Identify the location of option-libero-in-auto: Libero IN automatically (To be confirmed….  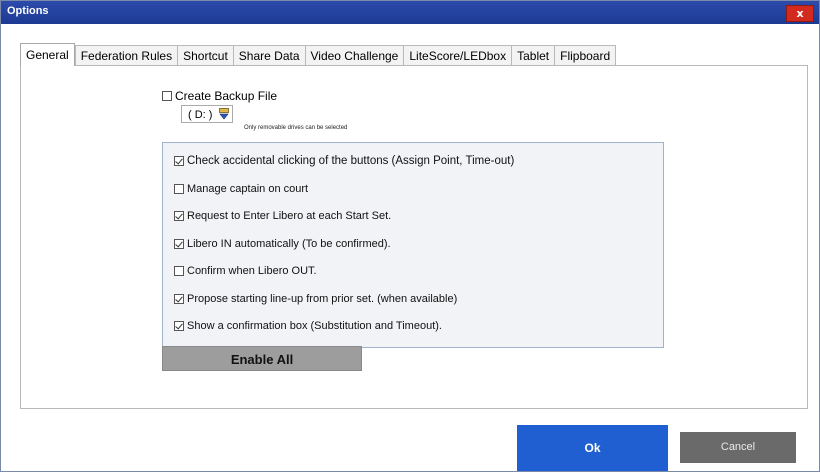
(282, 244).